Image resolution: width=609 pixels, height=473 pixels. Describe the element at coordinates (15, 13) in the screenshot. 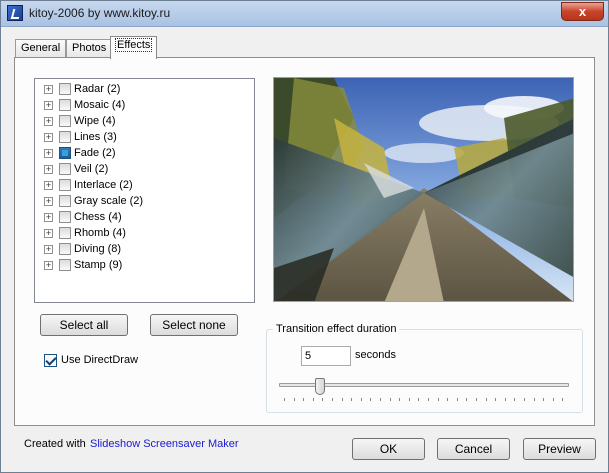

I see `app-icon` at that location.